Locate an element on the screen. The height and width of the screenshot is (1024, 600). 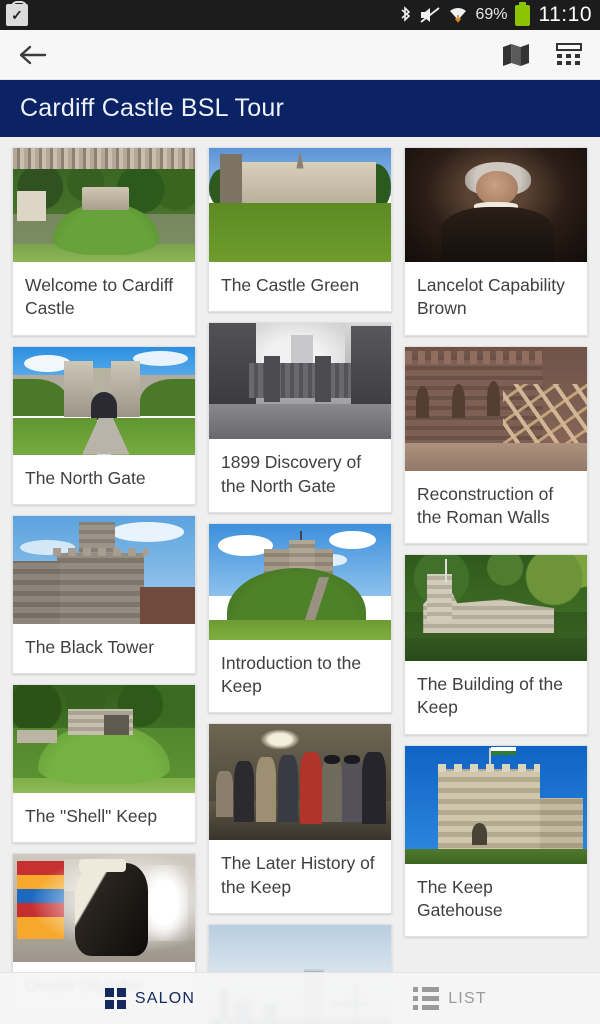
owain-glyndwr-statue-photo is located at coordinates (104, 908).